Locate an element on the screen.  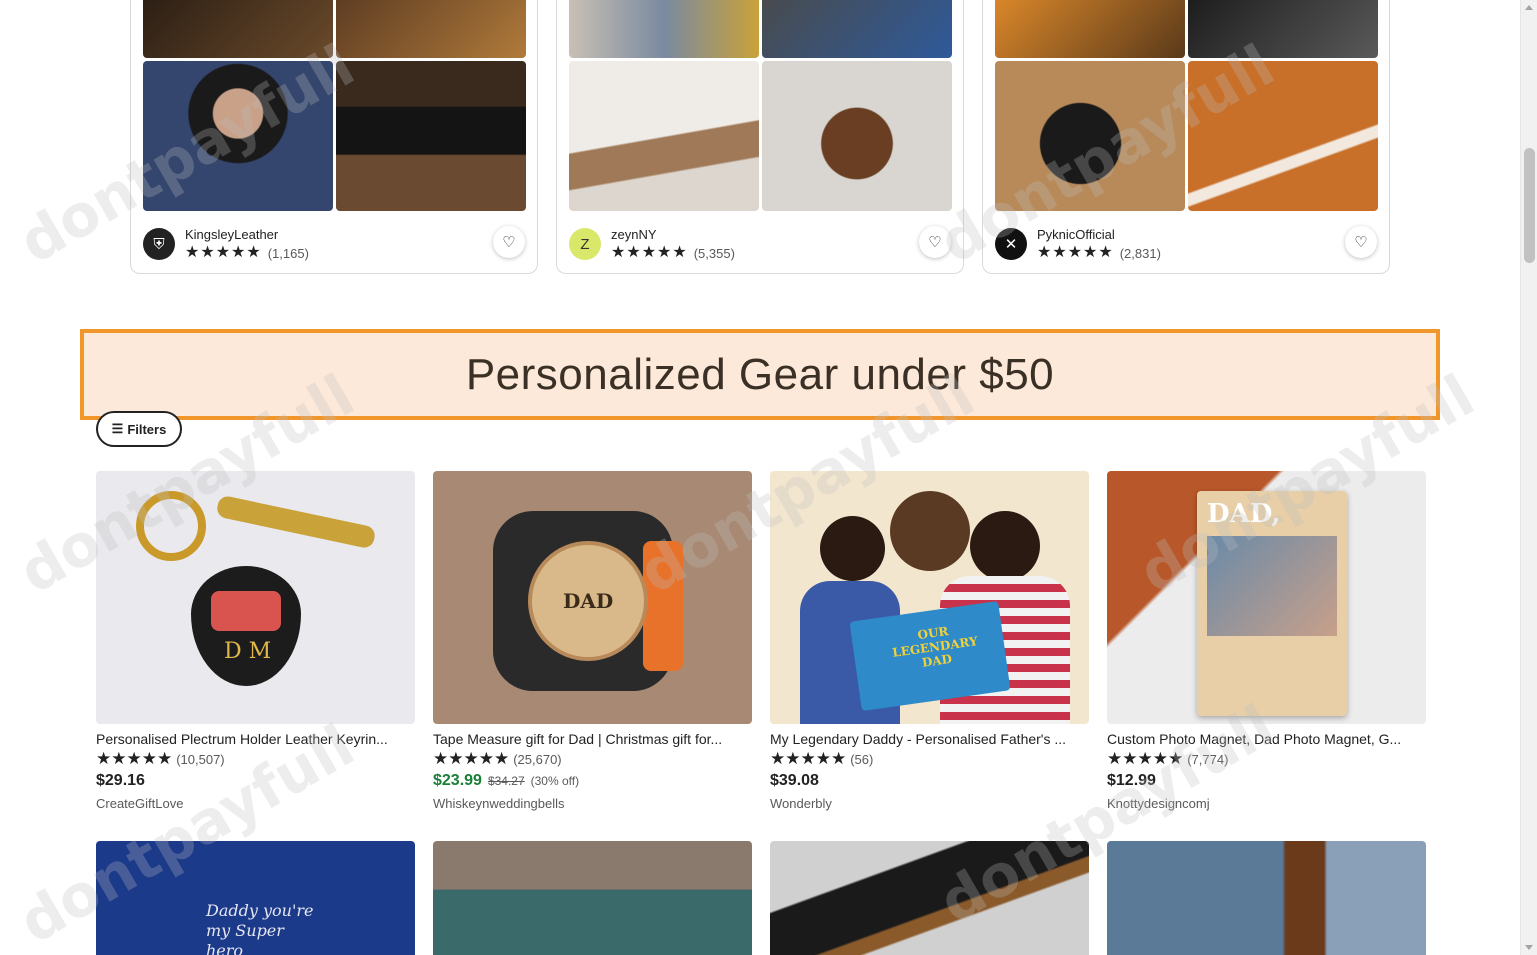
listing-image: DAD, is located at coordinates (1266, 597).